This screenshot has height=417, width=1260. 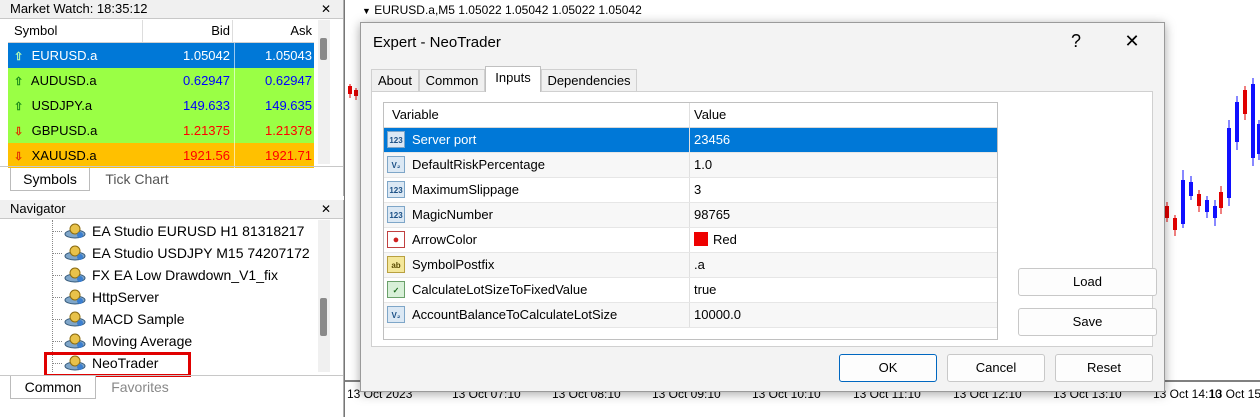 What do you see at coordinates (396, 314) in the screenshot?
I see `double-icon: V₂` at bounding box center [396, 314].